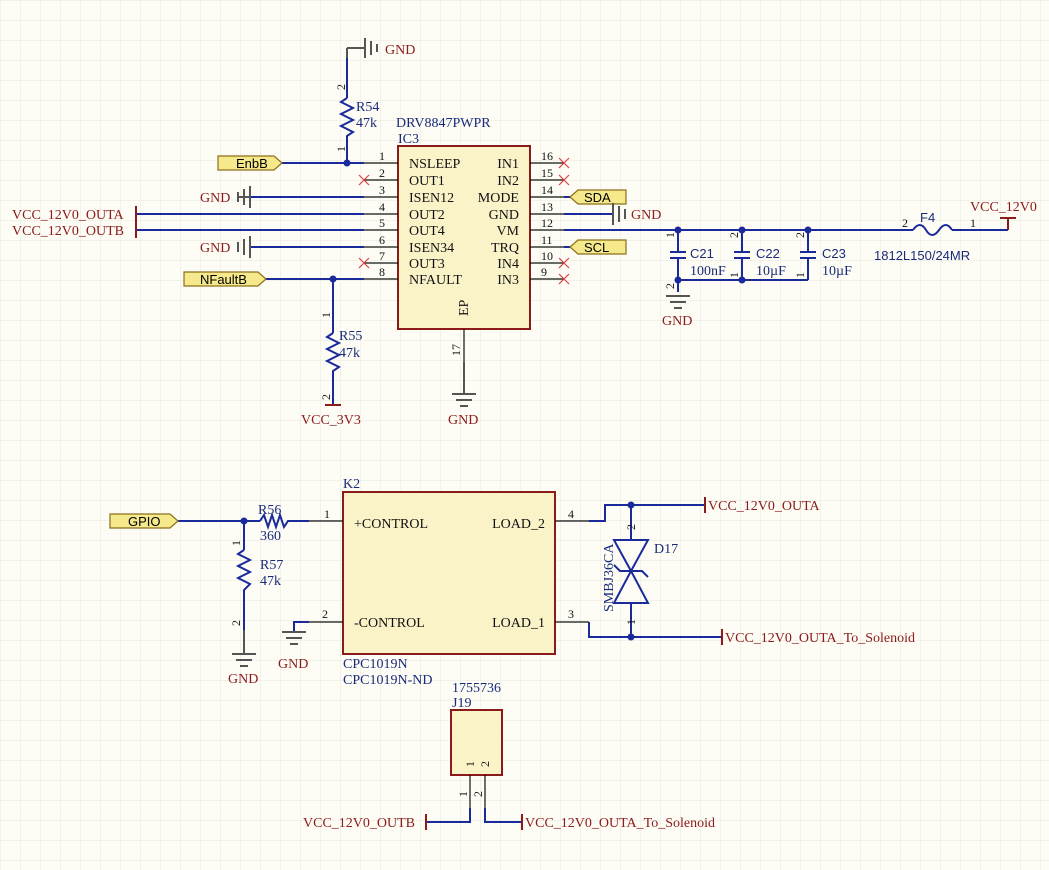 The height and width of the screenshot is (870, 1049). I want to click on r54-pin-bottom: 1, so click(341, 149).